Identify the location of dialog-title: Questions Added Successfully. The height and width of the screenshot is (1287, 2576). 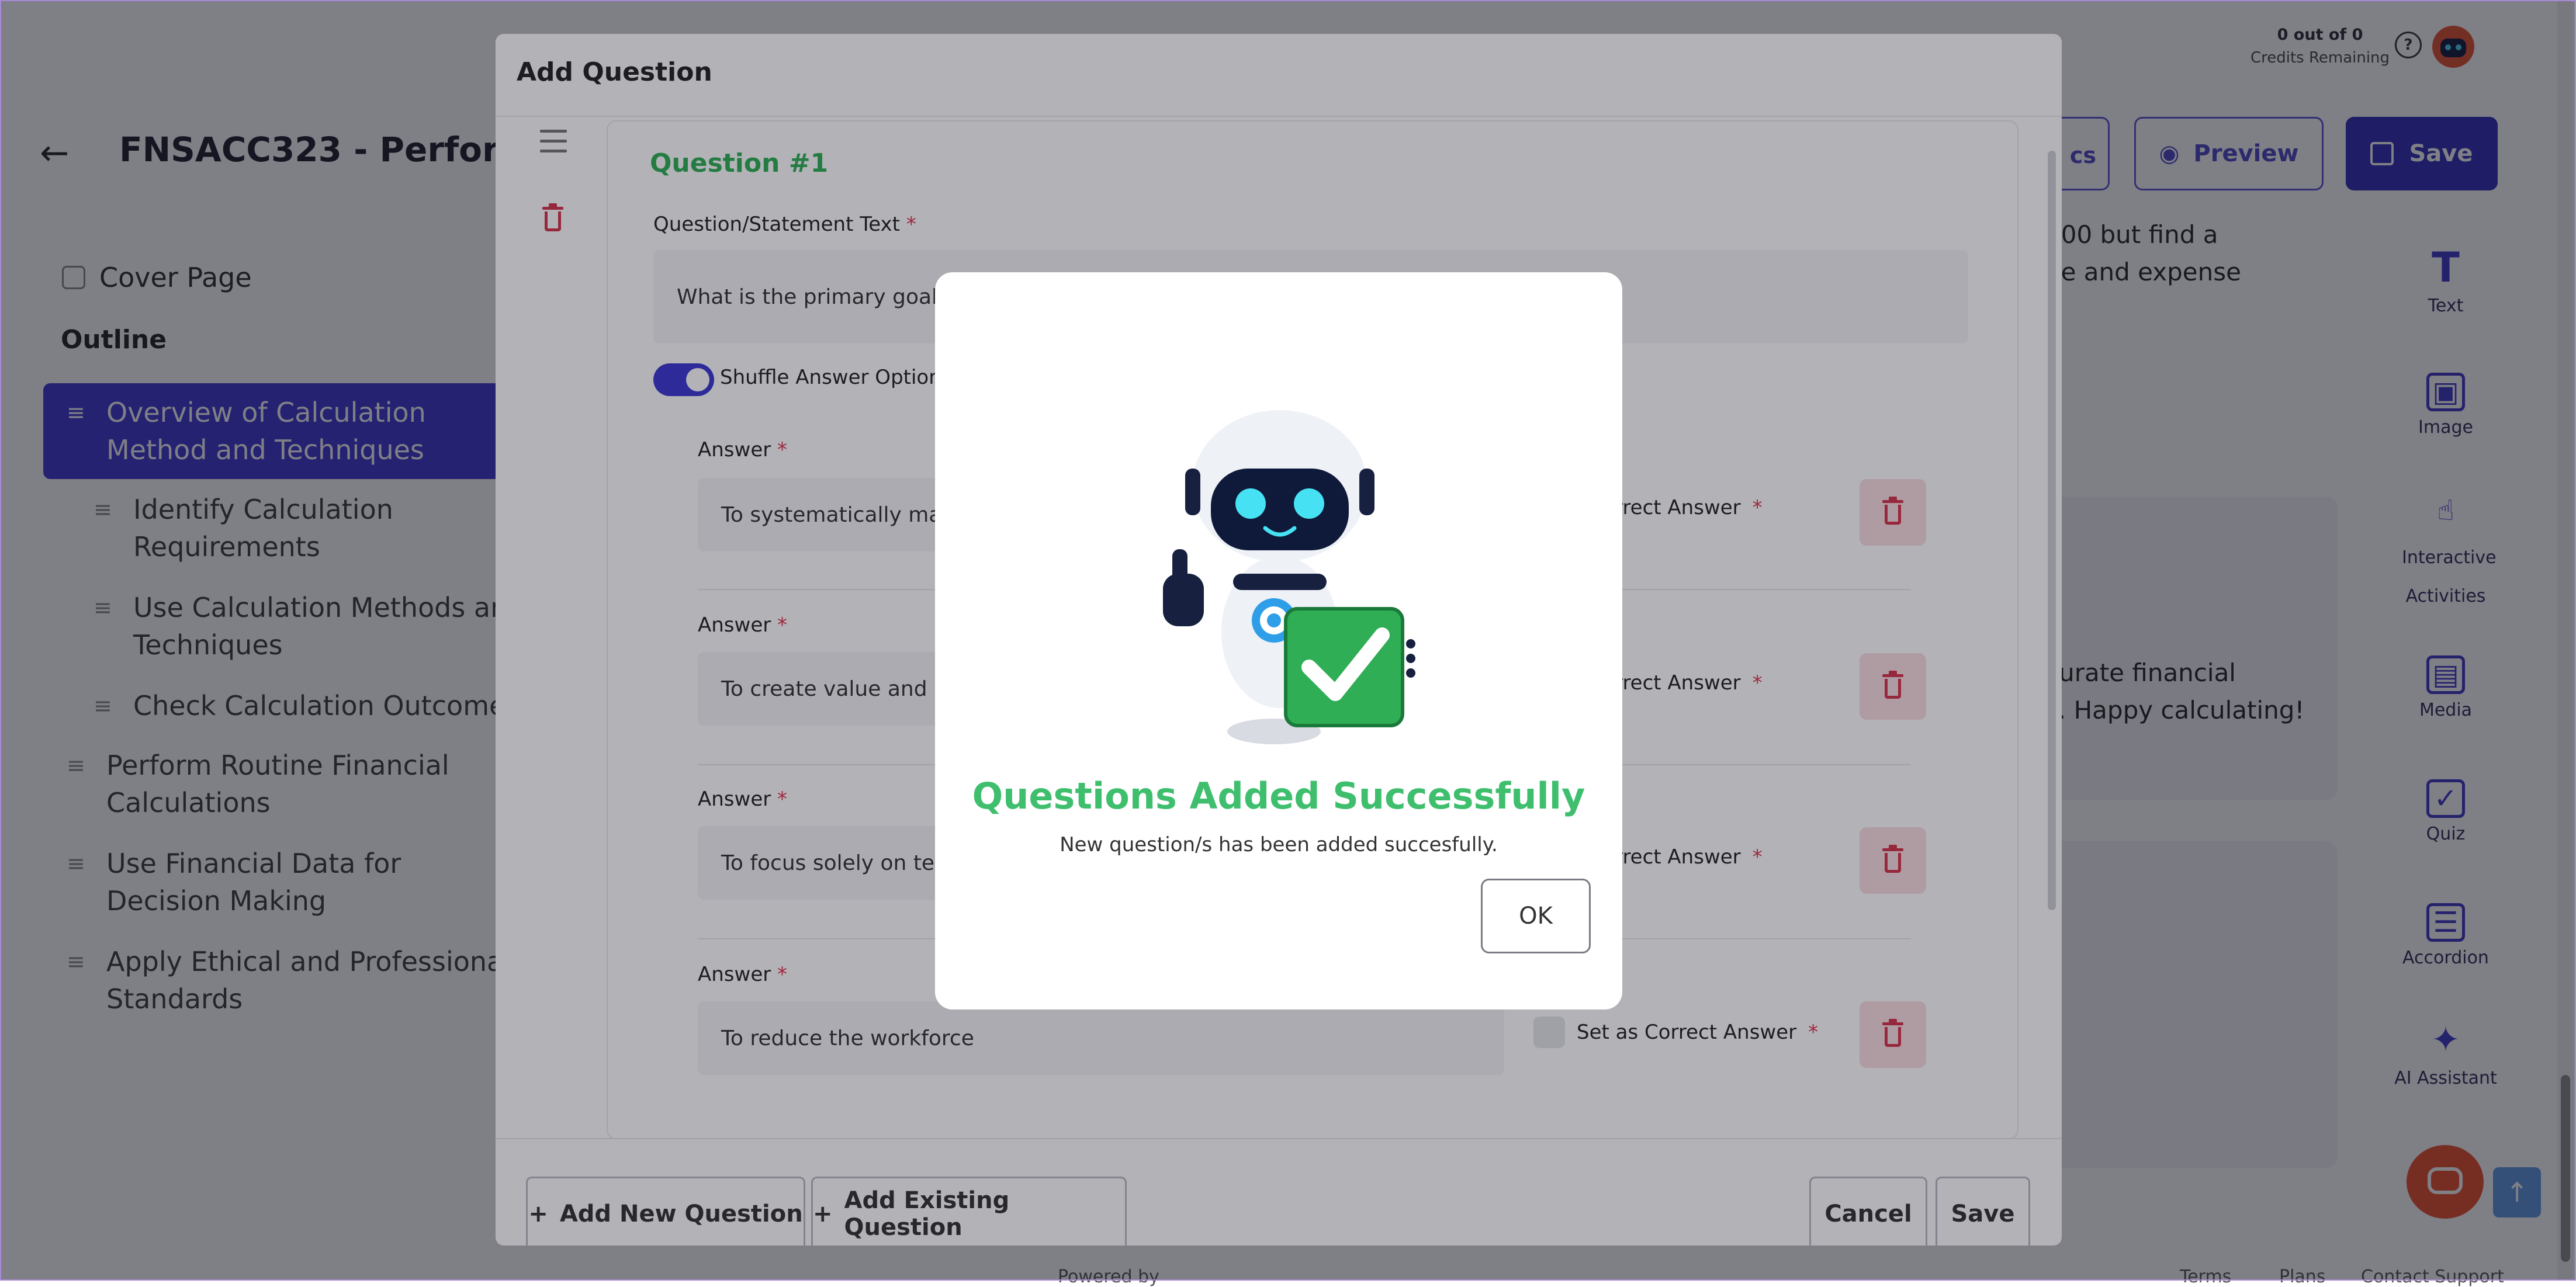
(1278, 796).